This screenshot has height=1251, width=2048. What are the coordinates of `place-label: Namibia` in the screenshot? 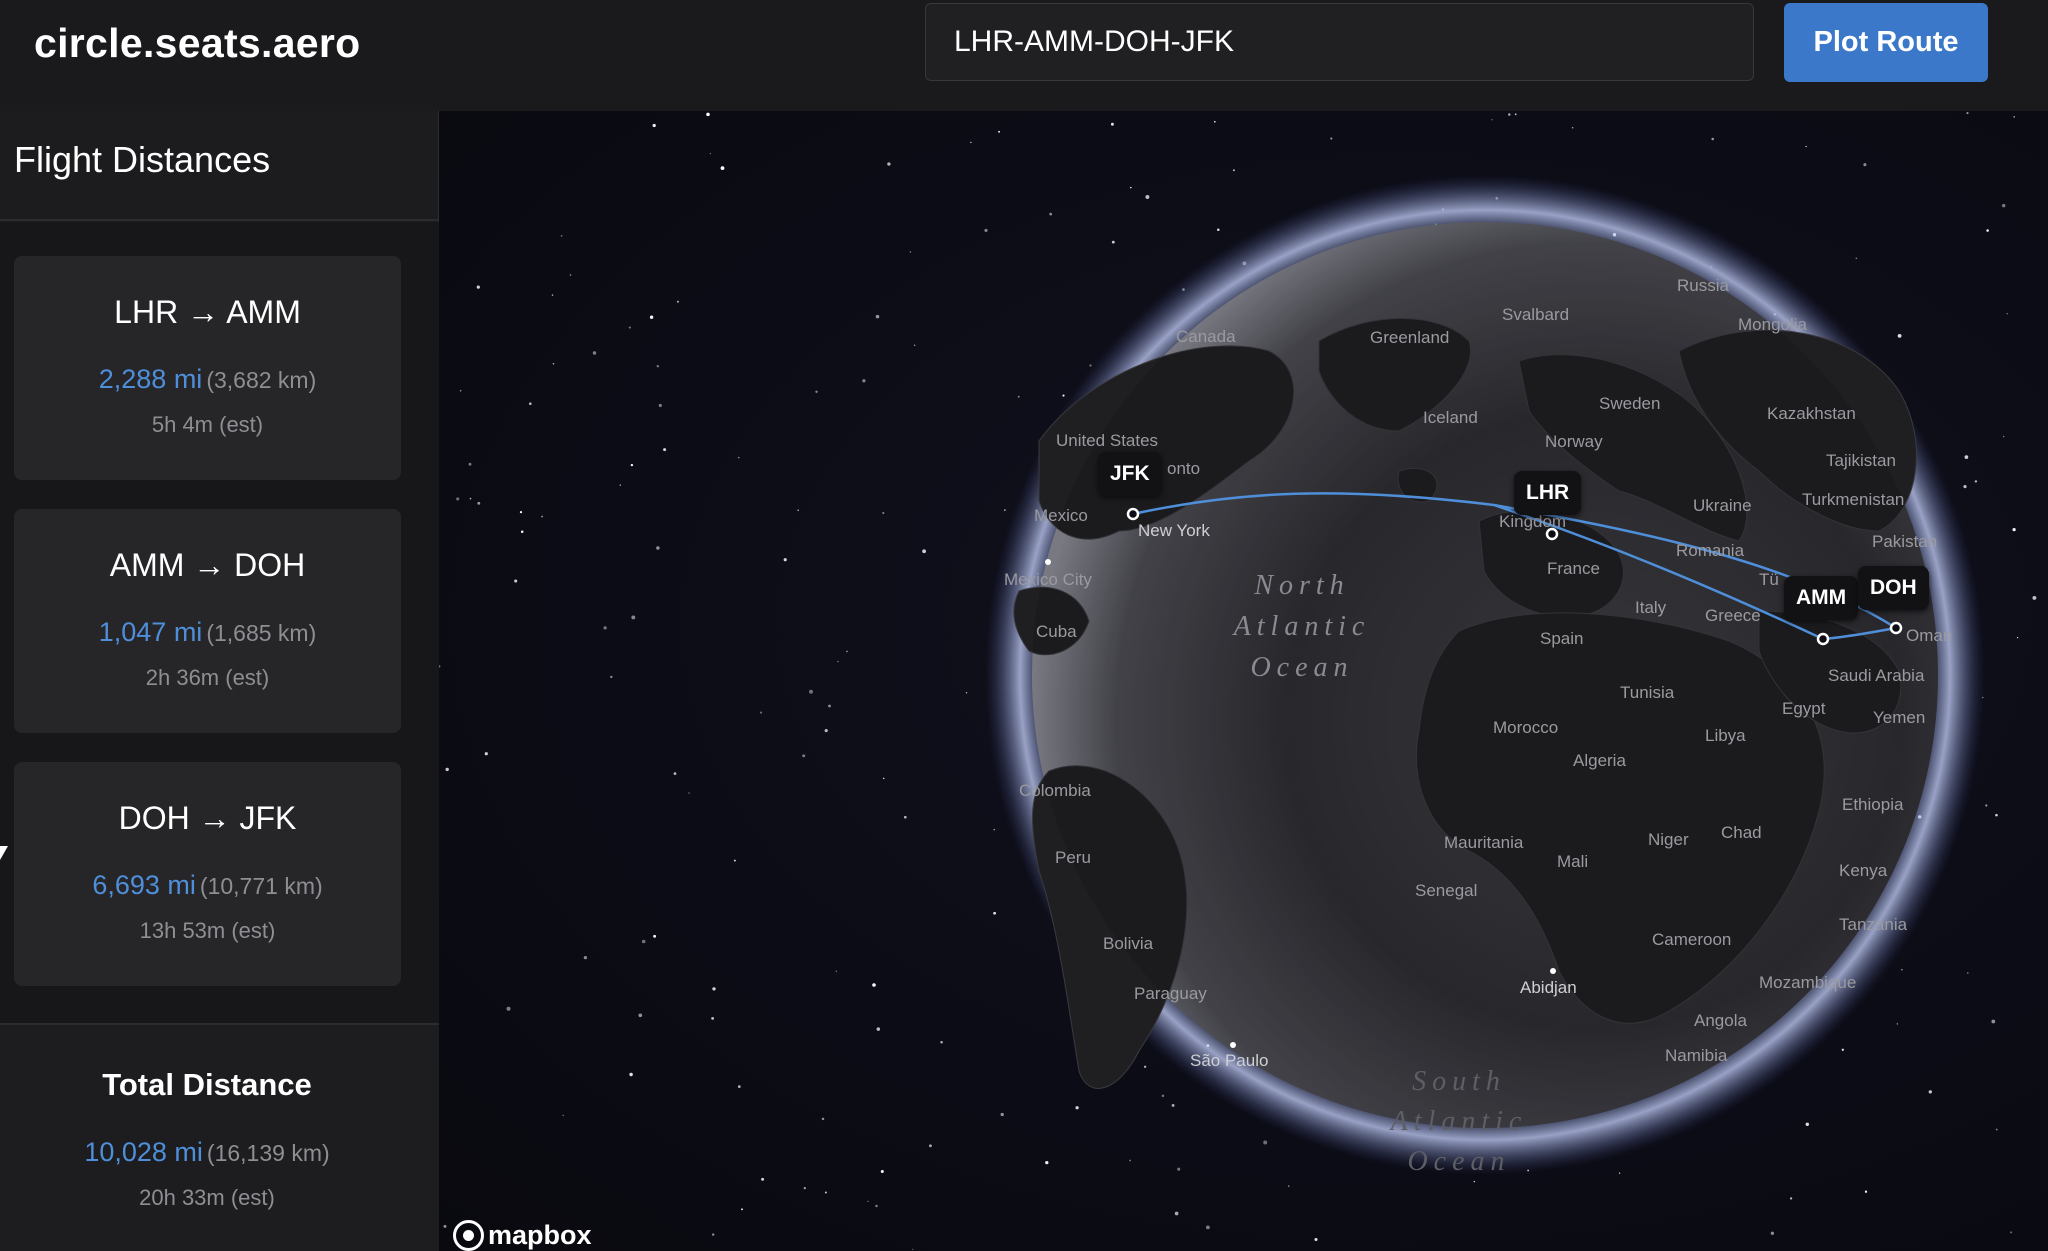 It's located at (1696, 1055).